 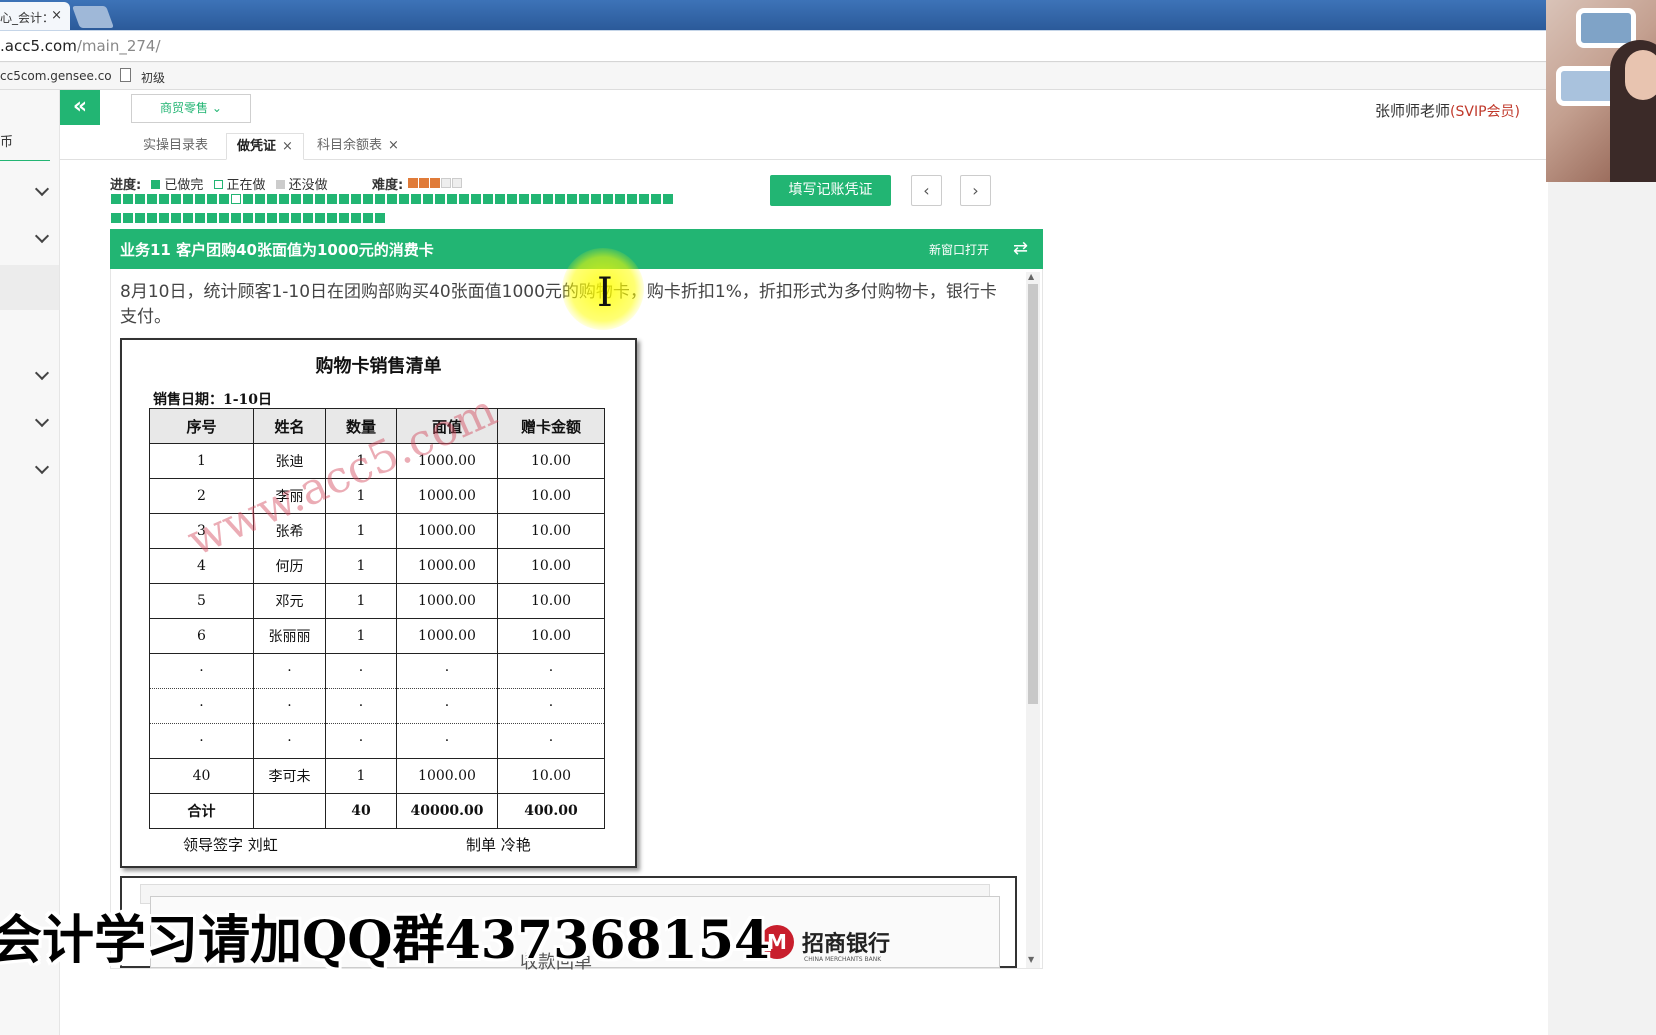 What do you see at coordinates (1020, 248) in the screenshot?
I see `swap-icon: ⇄` at bounding box center [1020, 248].